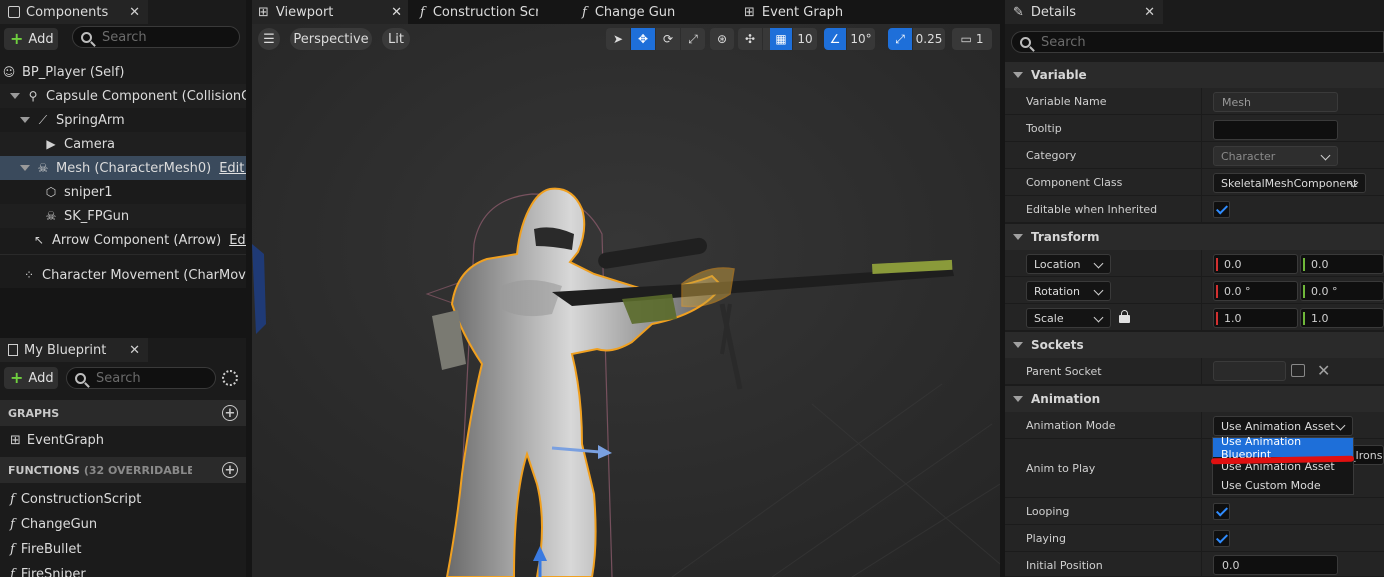 The image size is (1384, 577). What do you see at coordinates (1249, 371) in the screenshot?
I see `parent-socket-input` at bounding box center [1249, 371].